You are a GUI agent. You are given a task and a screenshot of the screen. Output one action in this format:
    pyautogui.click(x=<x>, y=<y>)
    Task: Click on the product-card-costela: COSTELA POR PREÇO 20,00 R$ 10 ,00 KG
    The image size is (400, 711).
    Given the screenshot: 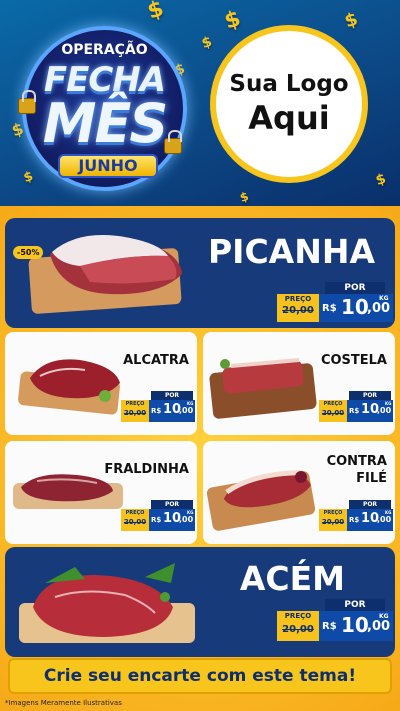 What is the action you would take?
    pyautogui.click(x=299, y=383)
    